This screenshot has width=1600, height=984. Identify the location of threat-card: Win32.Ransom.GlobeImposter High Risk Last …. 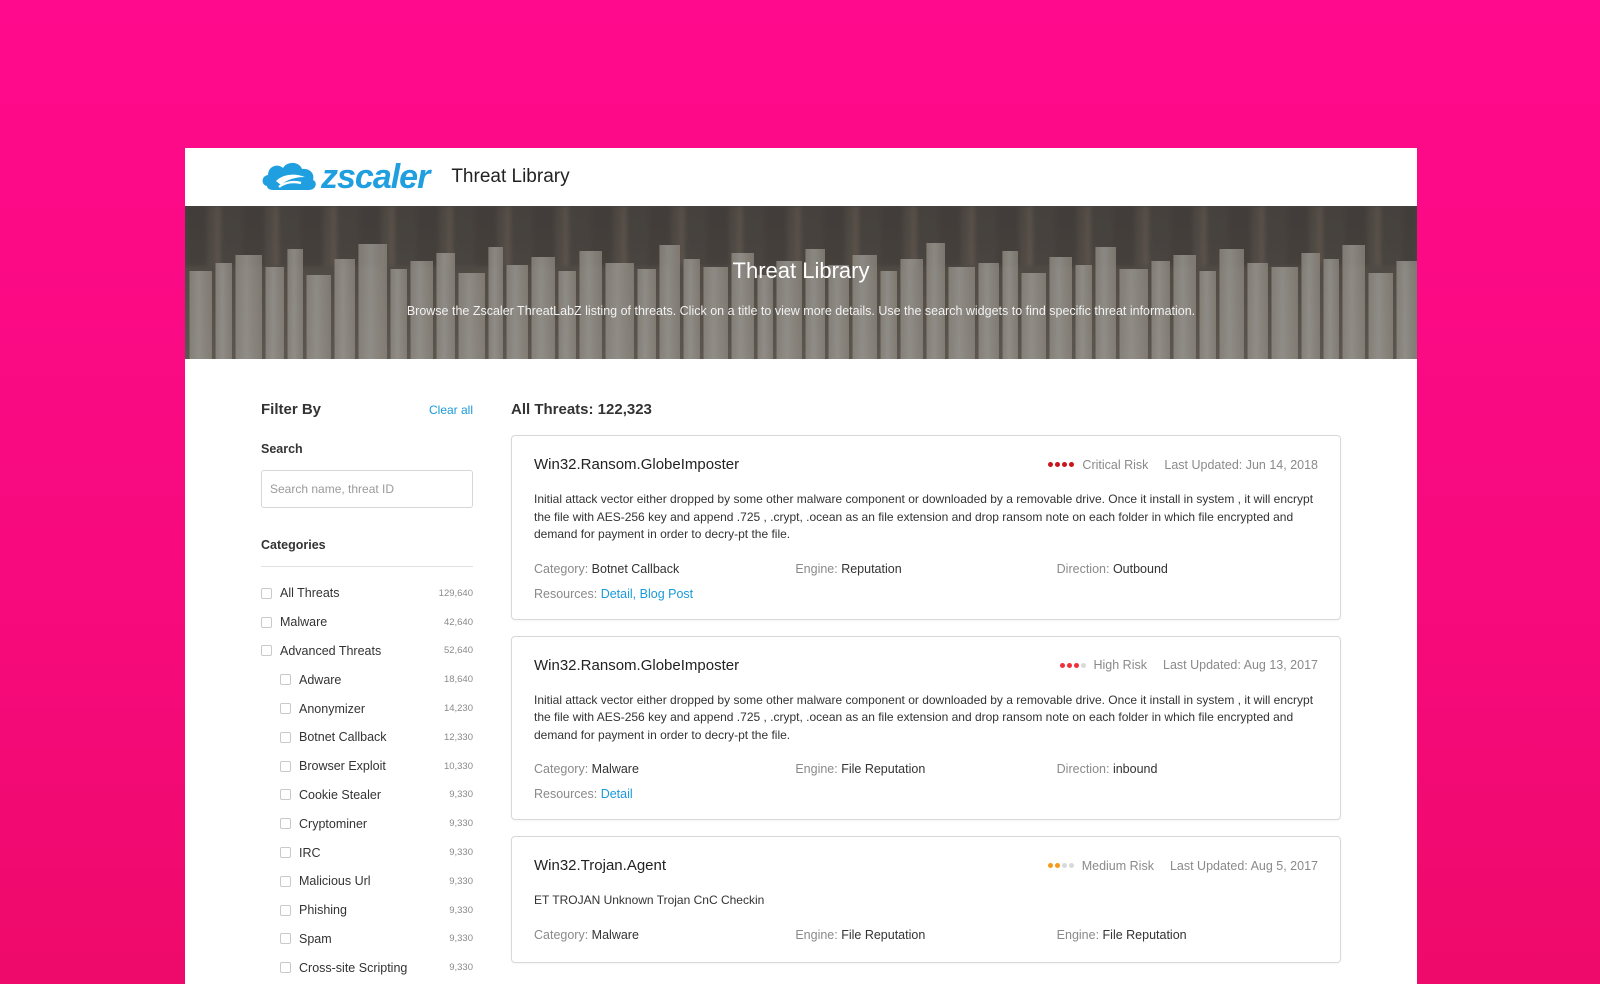
(926, 727).